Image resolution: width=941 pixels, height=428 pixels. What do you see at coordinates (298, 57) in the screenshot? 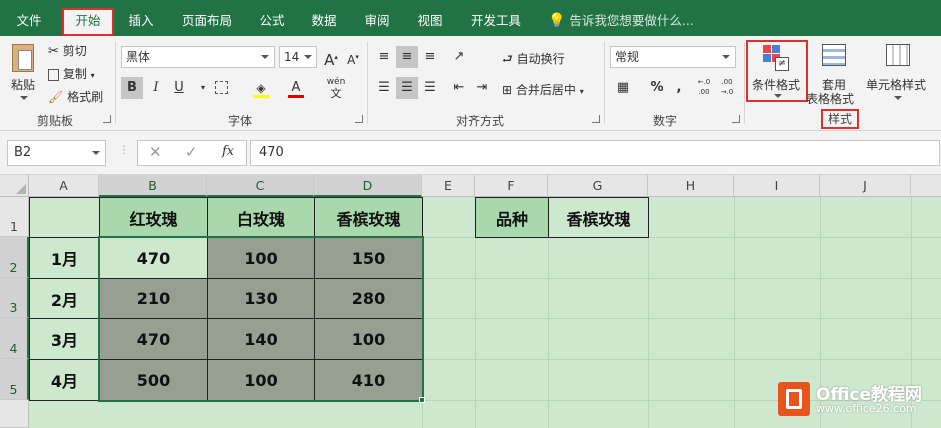
I see `font-size-select: 14` at bounding box center [298, 57].